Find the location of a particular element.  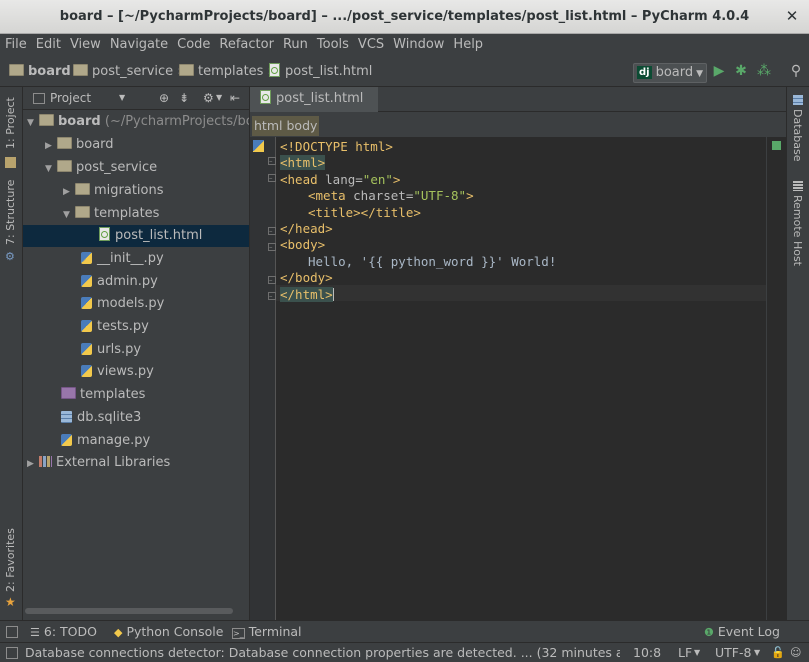

line-separator: LF is located at coordinates (685, 652).